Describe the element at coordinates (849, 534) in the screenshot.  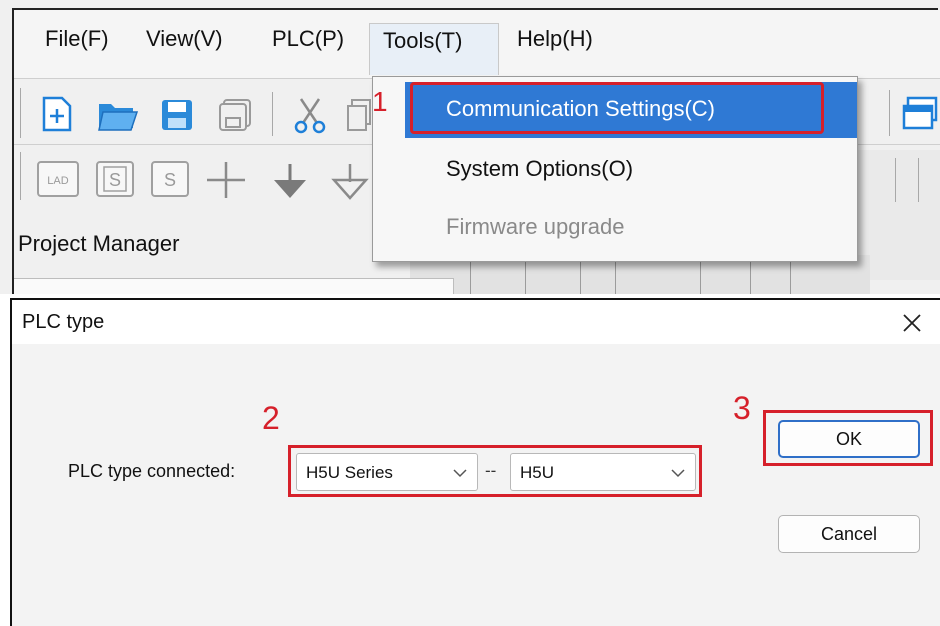
I see `cancel-button: Cancel` at that location.